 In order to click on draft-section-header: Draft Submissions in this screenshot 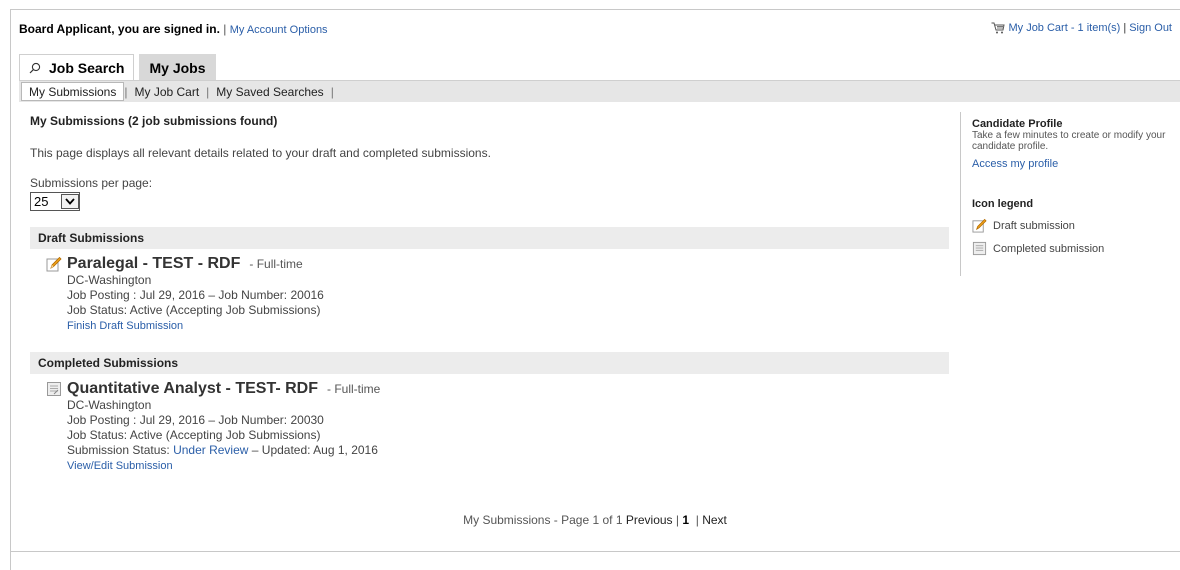, I will do `click(489, 238)`.